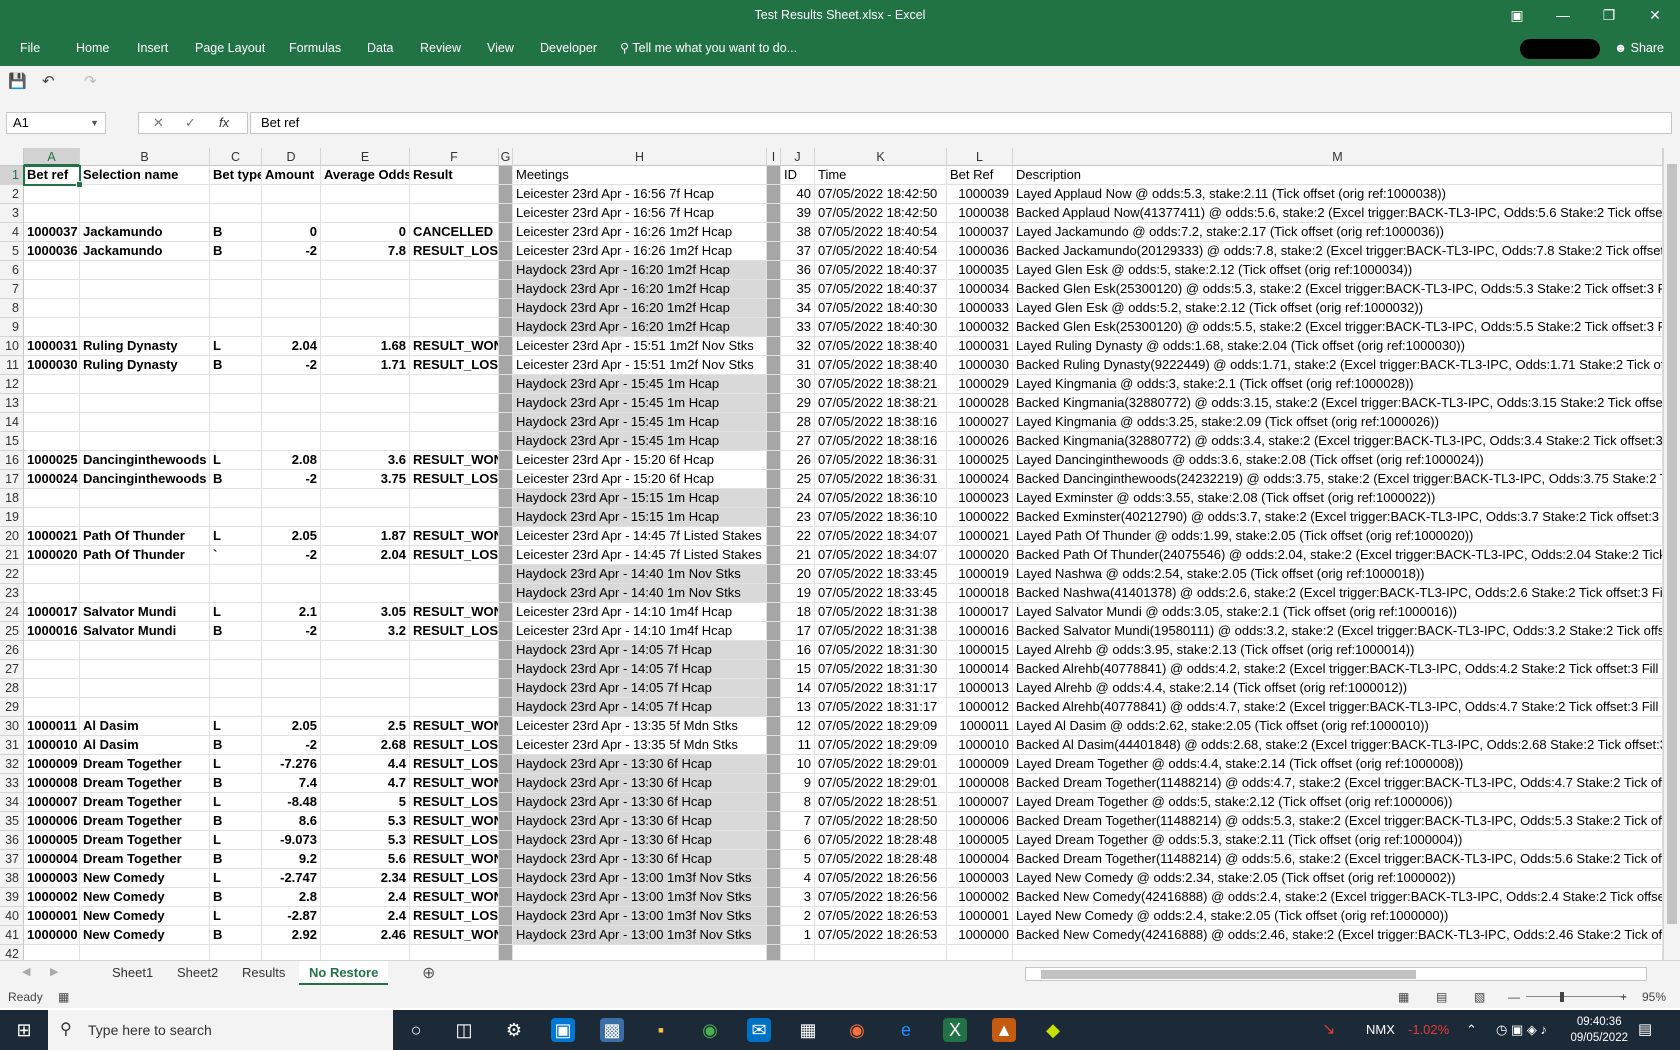  Describe the element at coordinates (236, 840) in the screenshot. I see `cell-c36: L` at that location.